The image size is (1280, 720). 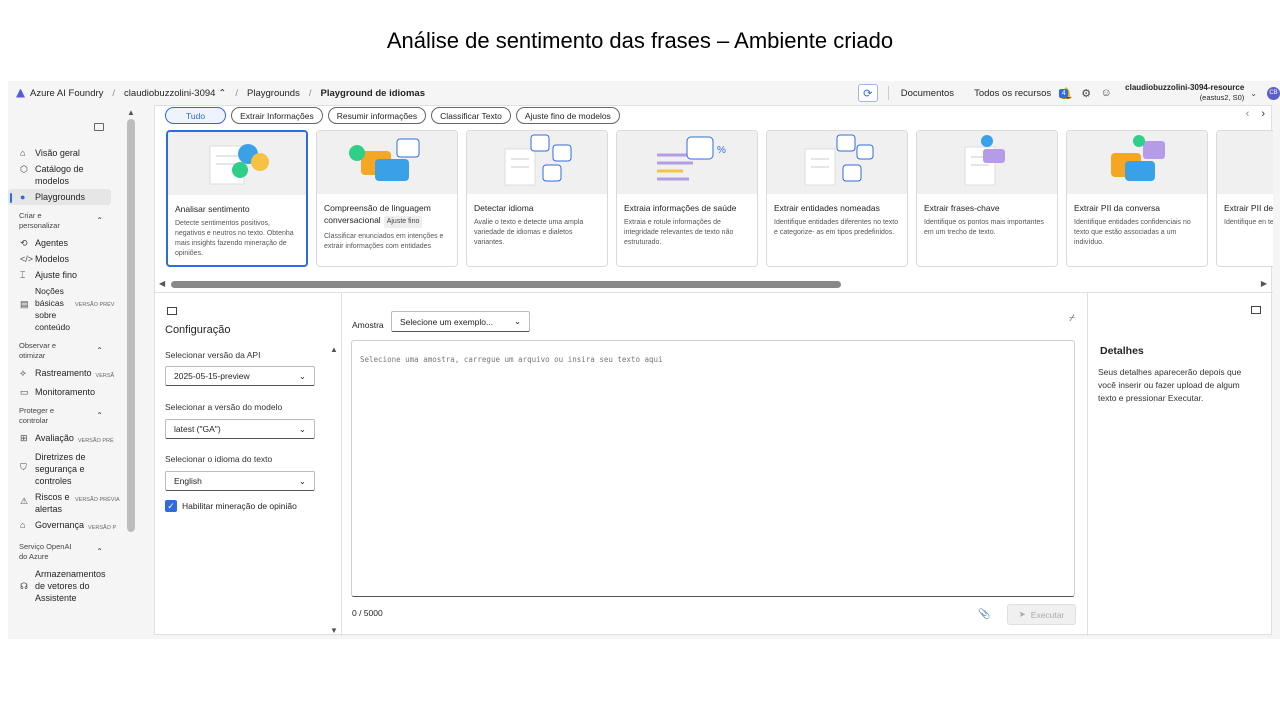 I want to click on sidebar-item-models: </> Modelos, so click(x=65, y=259).